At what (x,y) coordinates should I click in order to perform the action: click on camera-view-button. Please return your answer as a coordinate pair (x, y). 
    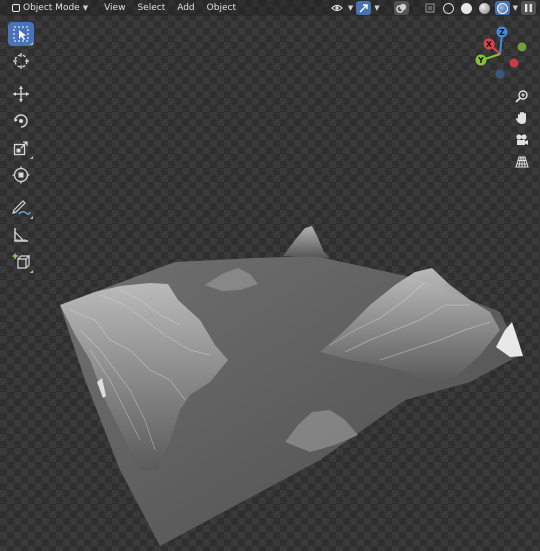
    Looking at the image, I should click on (522, 140).